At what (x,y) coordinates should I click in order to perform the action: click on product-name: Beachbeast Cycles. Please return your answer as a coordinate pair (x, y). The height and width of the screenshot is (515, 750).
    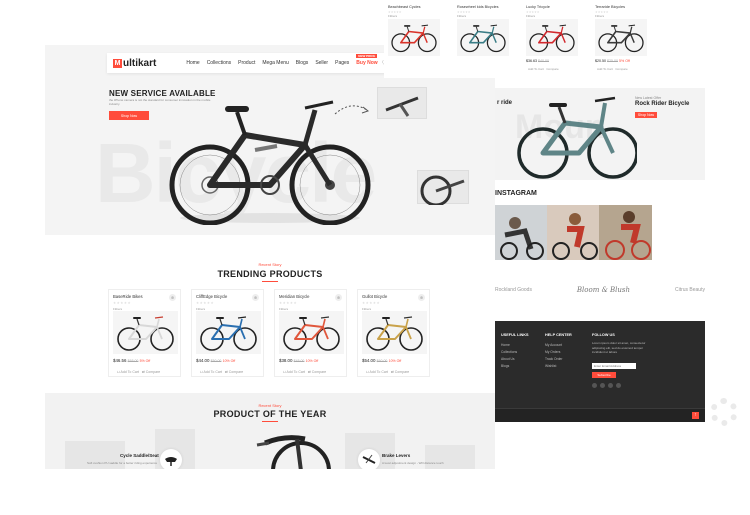
    Looking at the image, I should click on (404, 7).